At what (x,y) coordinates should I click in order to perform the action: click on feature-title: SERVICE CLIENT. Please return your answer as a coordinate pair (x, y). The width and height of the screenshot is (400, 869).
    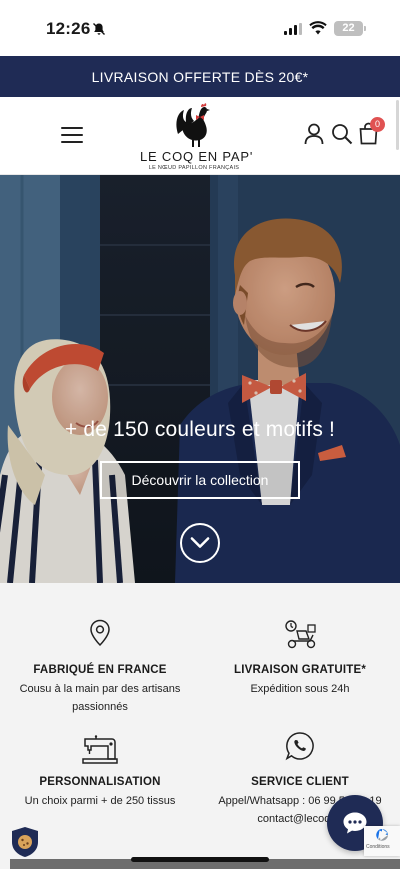
    Looking at the image, I should click on (300, 782).